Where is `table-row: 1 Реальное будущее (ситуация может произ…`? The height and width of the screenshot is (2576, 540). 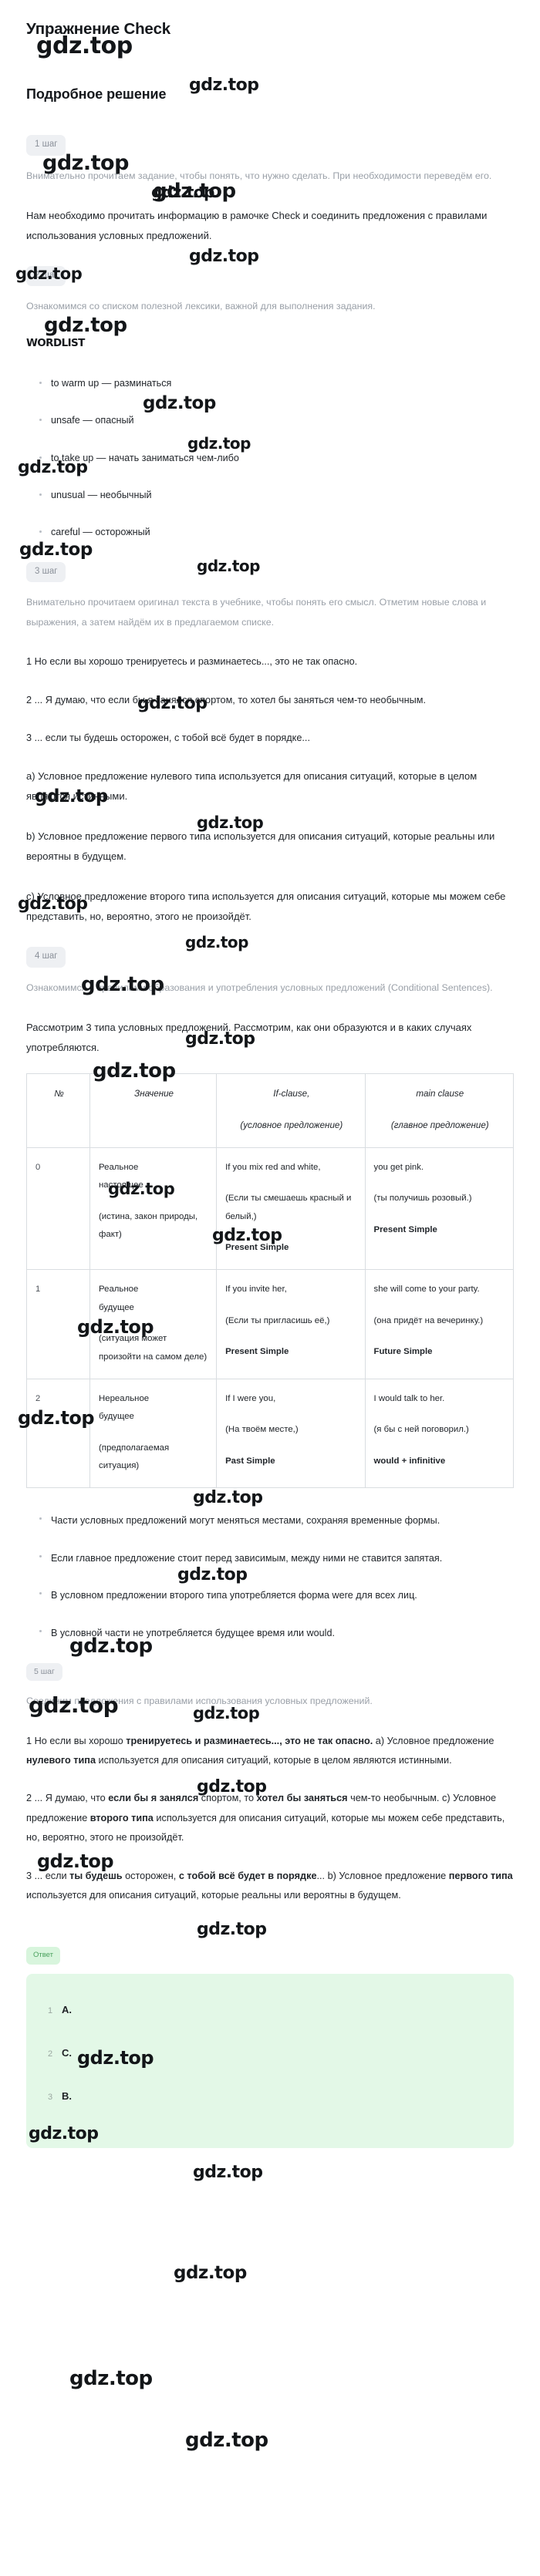 table-row: 1 Реальное будущее (ситуация может произ… is located at coordinates (270, 1324).